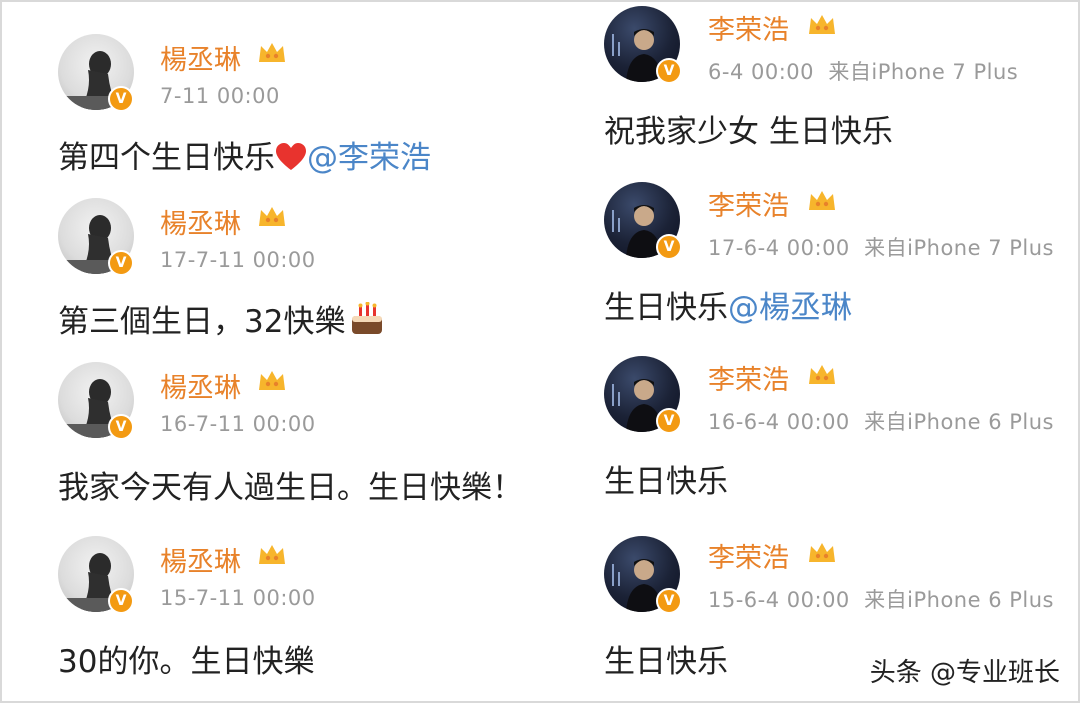  I want to click on post-meta: 16-6-4 00:00 来自iPhone 6 Plus, so click(881, 421).